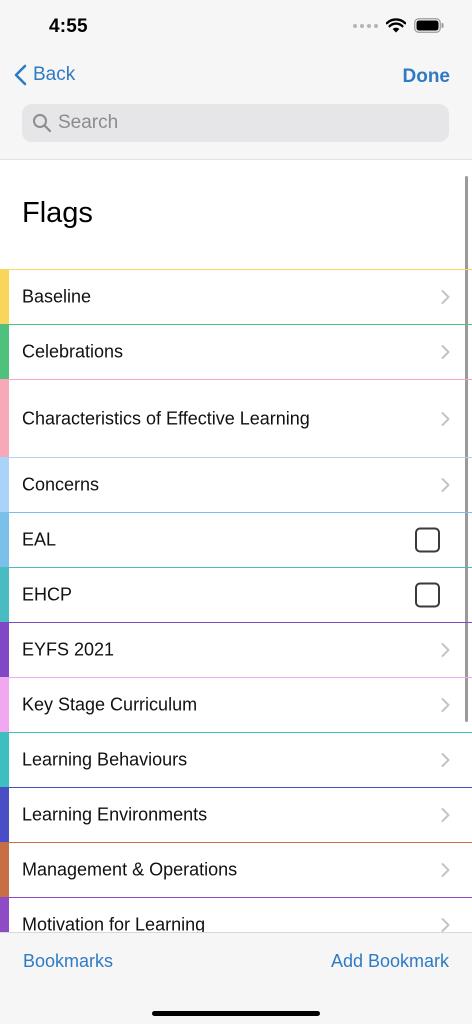  Describe the element at coordinates (39, 539) in the screenshot. I see `flag-label: EAL` at that location.